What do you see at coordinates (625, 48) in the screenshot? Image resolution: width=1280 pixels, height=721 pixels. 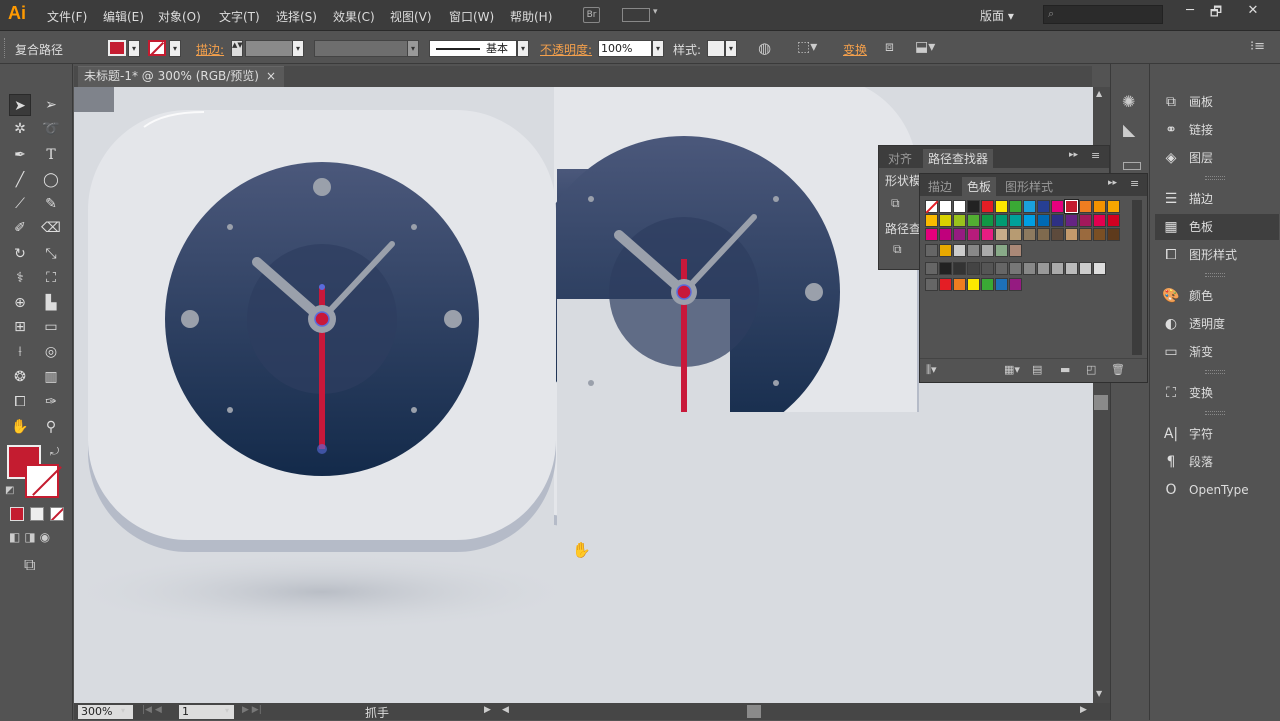 I see `opacity-field: 100%` at bounding box center [625, 48].